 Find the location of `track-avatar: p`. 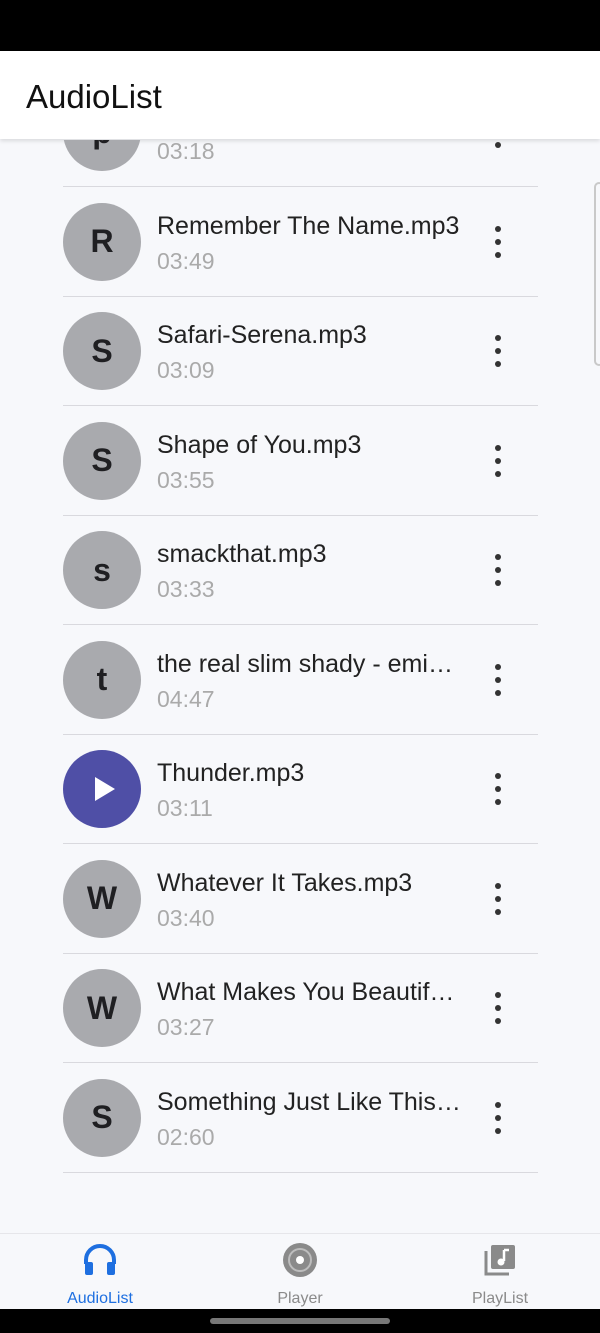

track-avatar: p is located at coordinates (102, 155).